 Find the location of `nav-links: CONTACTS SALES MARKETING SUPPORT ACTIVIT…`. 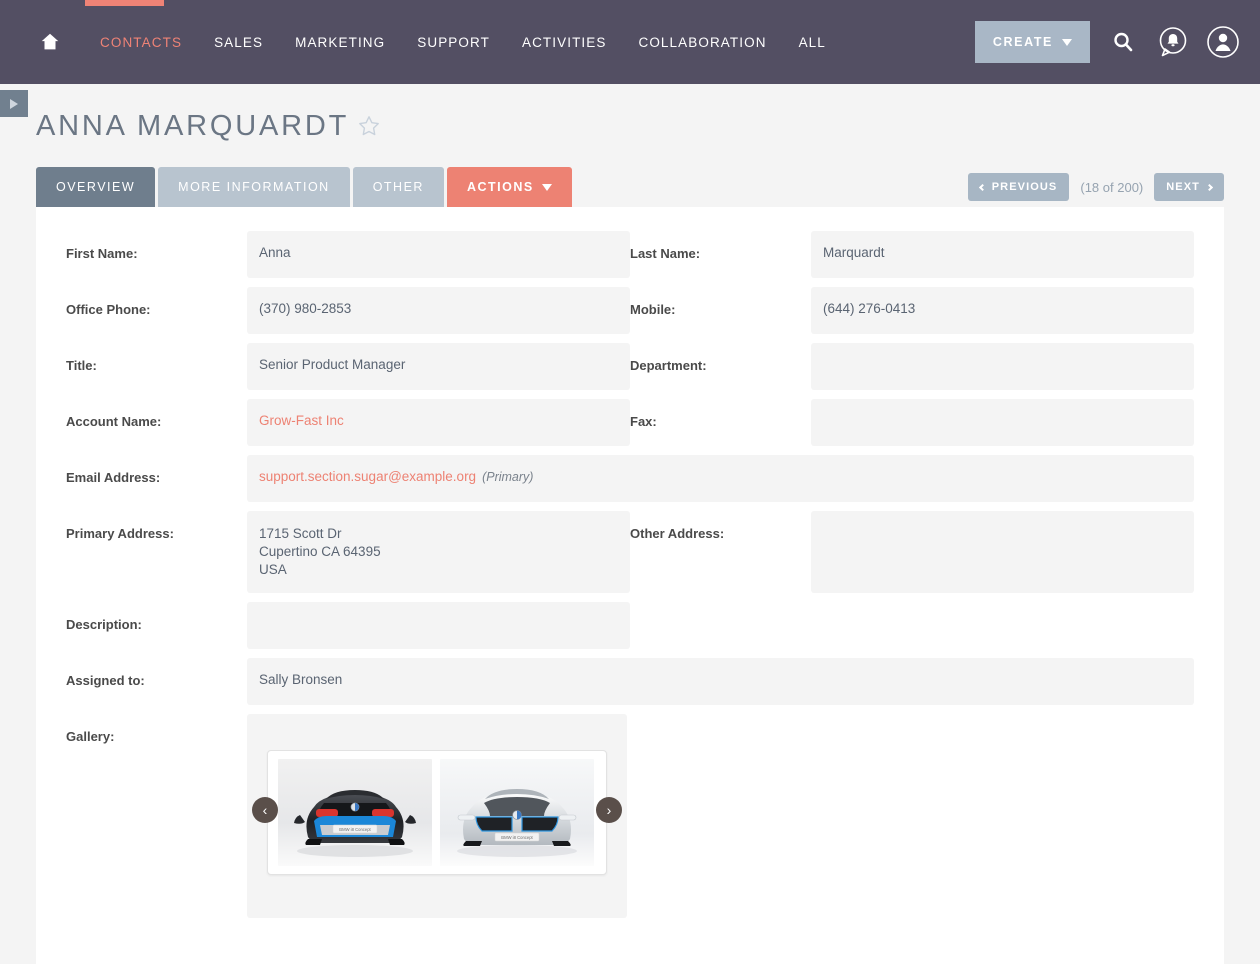

nav-links: CONTACTS SALES MARKETING SUPPORT ACTIVIT… is located at coordinates (463, 42).